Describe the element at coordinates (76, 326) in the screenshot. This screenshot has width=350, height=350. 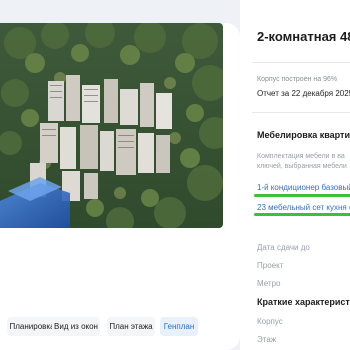
I see `tab-window-view: Вид из окон` at that location.